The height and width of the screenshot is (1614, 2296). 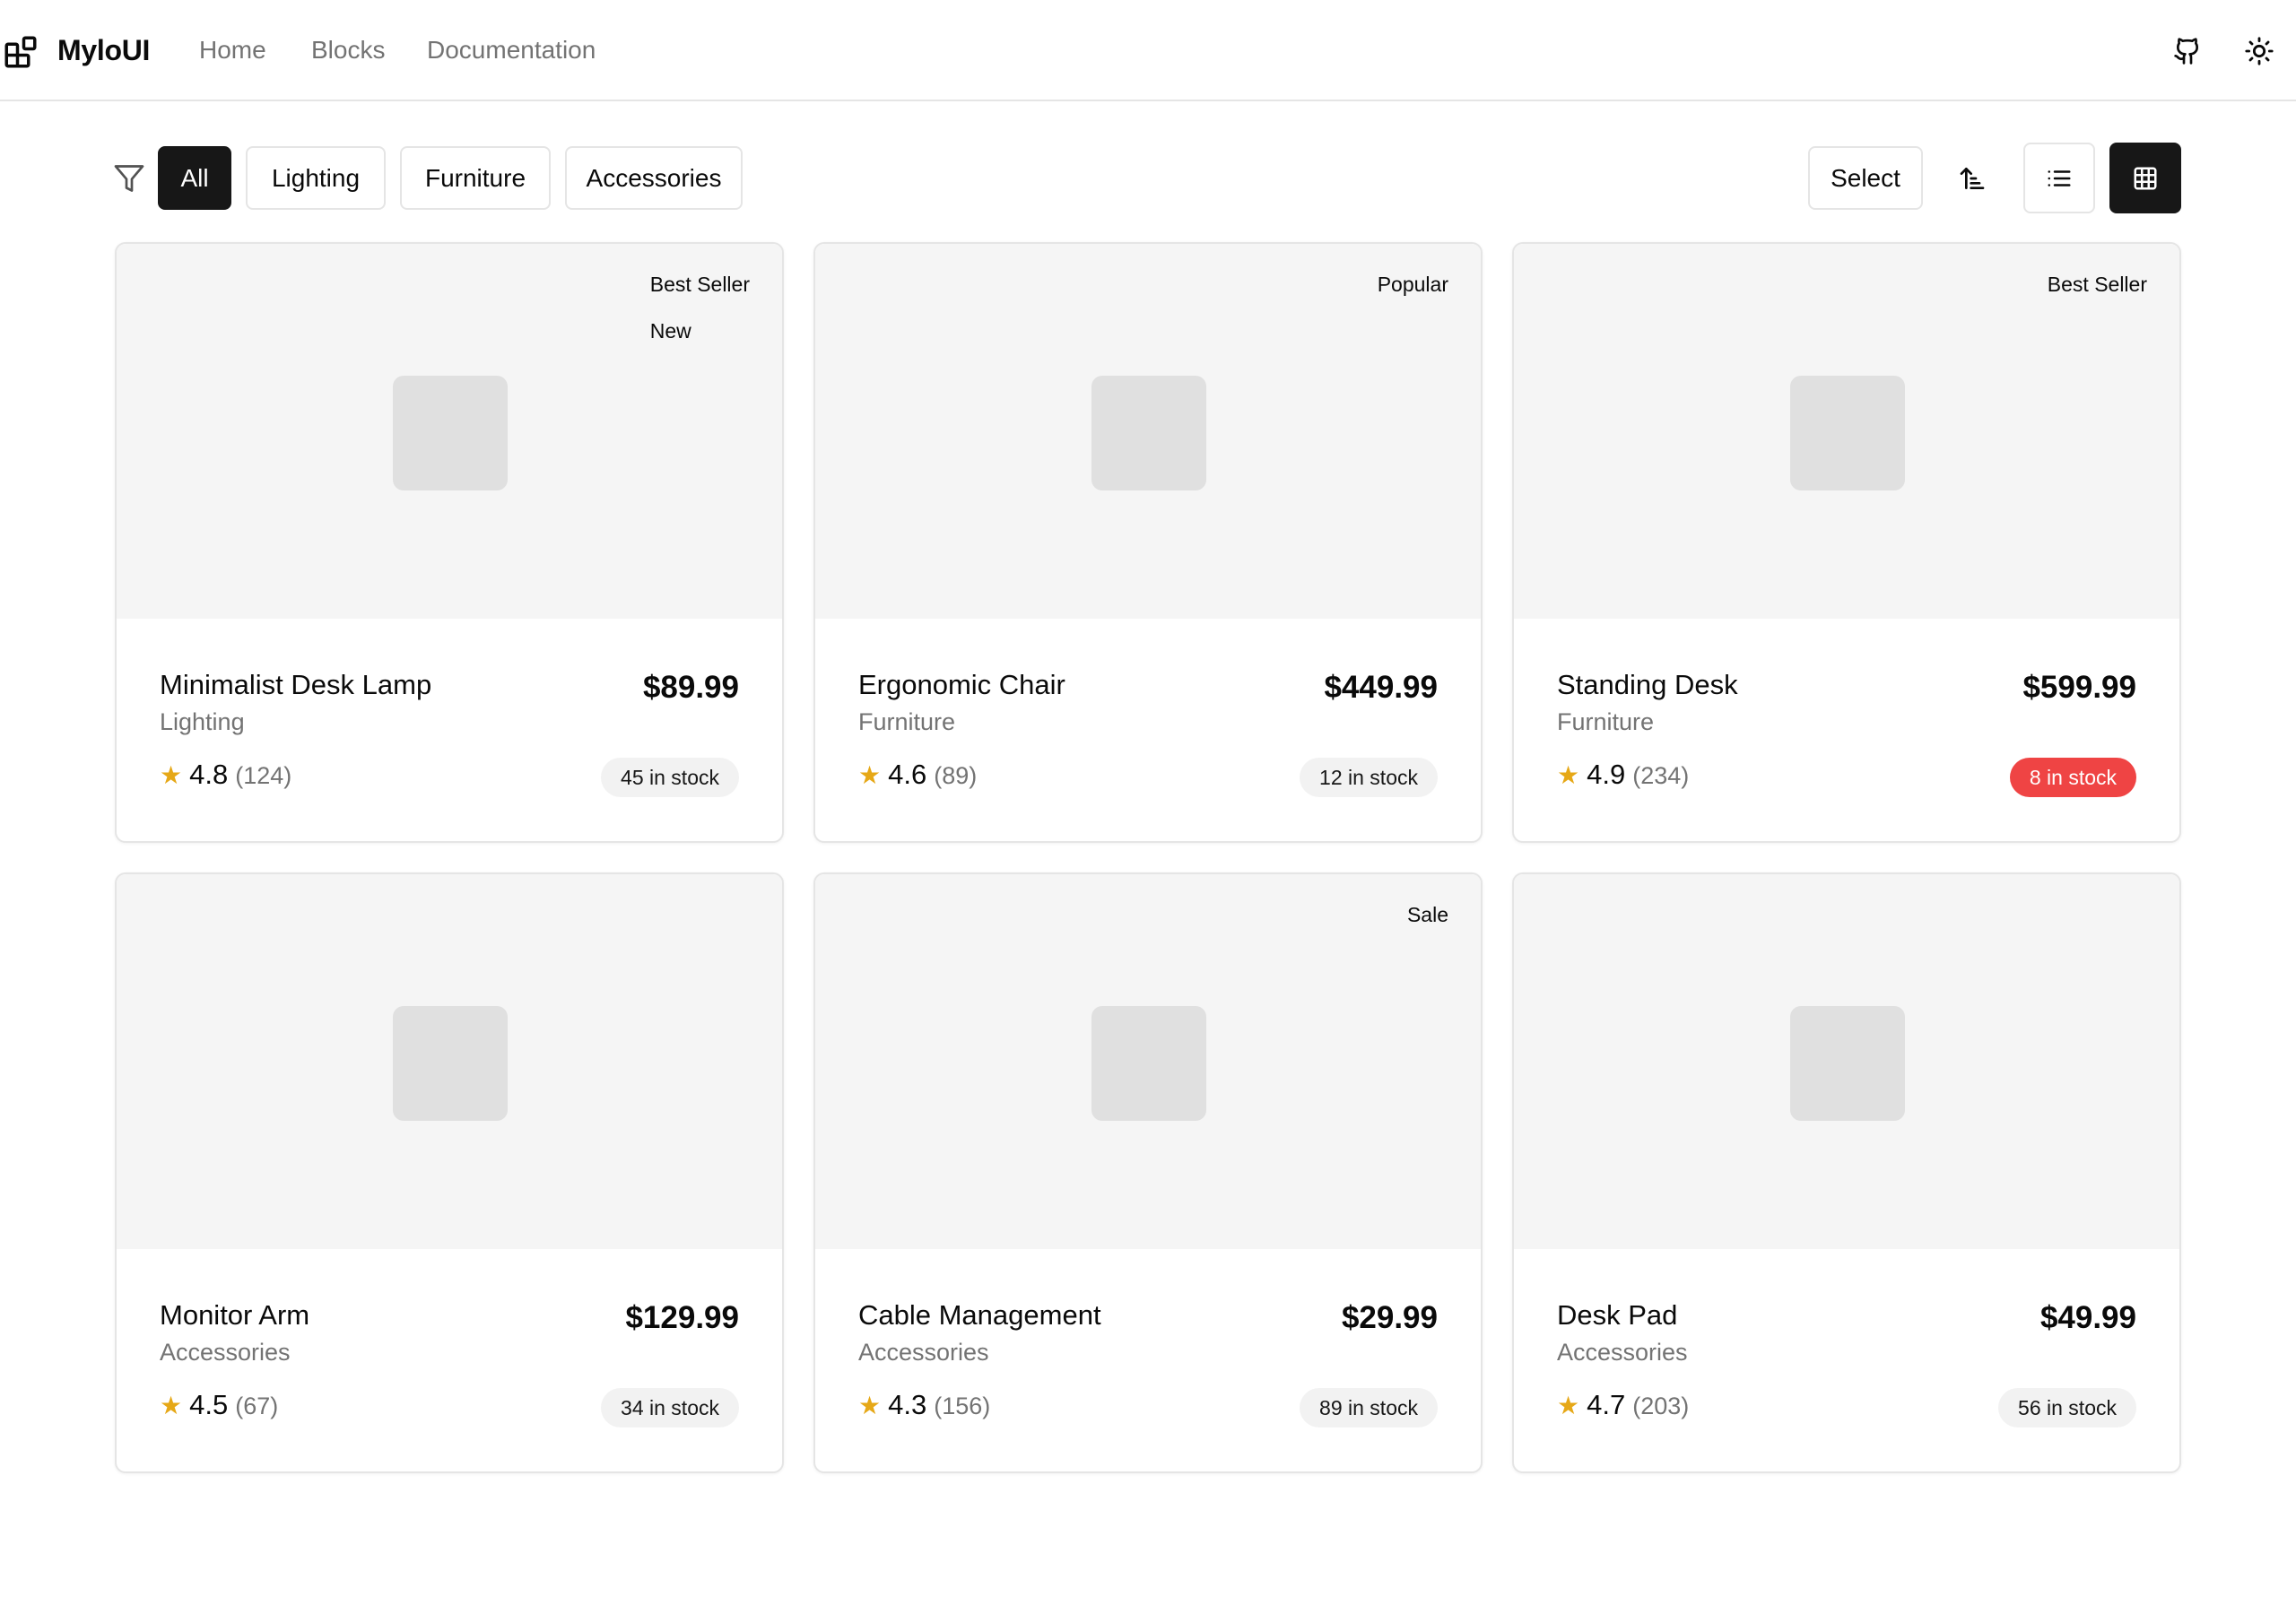 I want to click on product-rating: ★ 4.5 (67), so click(x=219, y=1405).